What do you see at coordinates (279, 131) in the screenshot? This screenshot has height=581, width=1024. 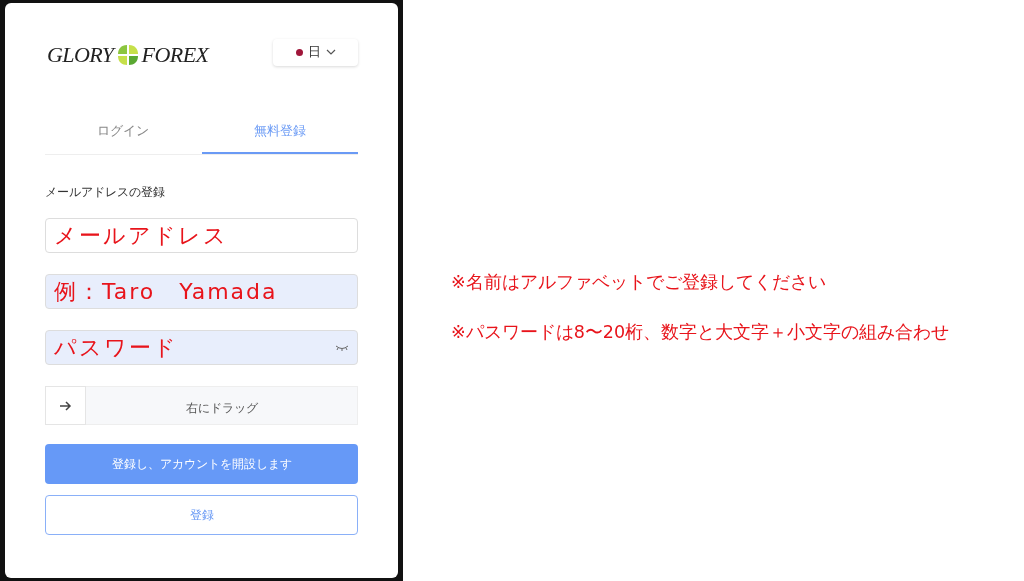 I see `tab: 無料登録` at bounding box center [279, 131].